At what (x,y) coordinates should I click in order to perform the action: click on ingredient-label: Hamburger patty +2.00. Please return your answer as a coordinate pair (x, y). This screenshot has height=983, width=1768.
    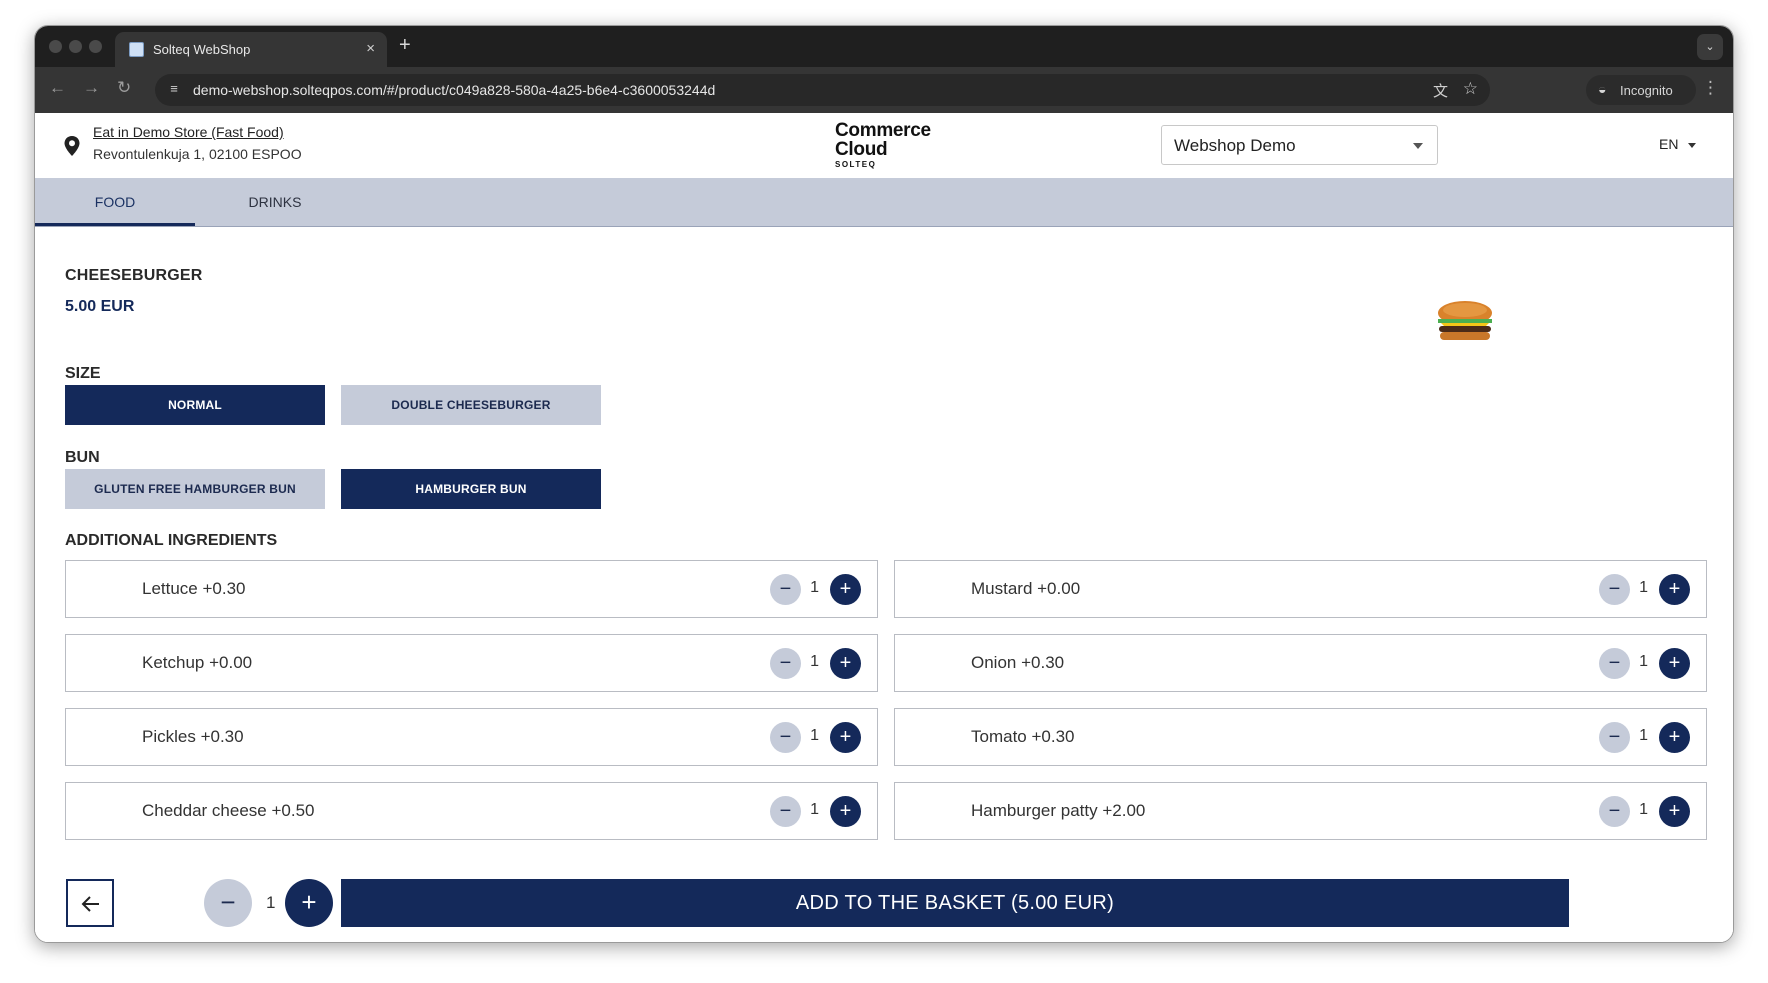
    Looking at the image, I should click on (1058, 810).